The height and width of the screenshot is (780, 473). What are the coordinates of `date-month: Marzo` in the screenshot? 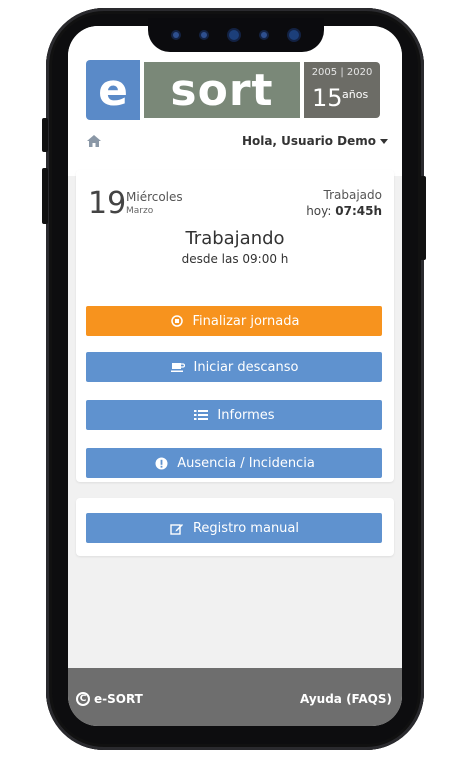 It's located at (140, 211).